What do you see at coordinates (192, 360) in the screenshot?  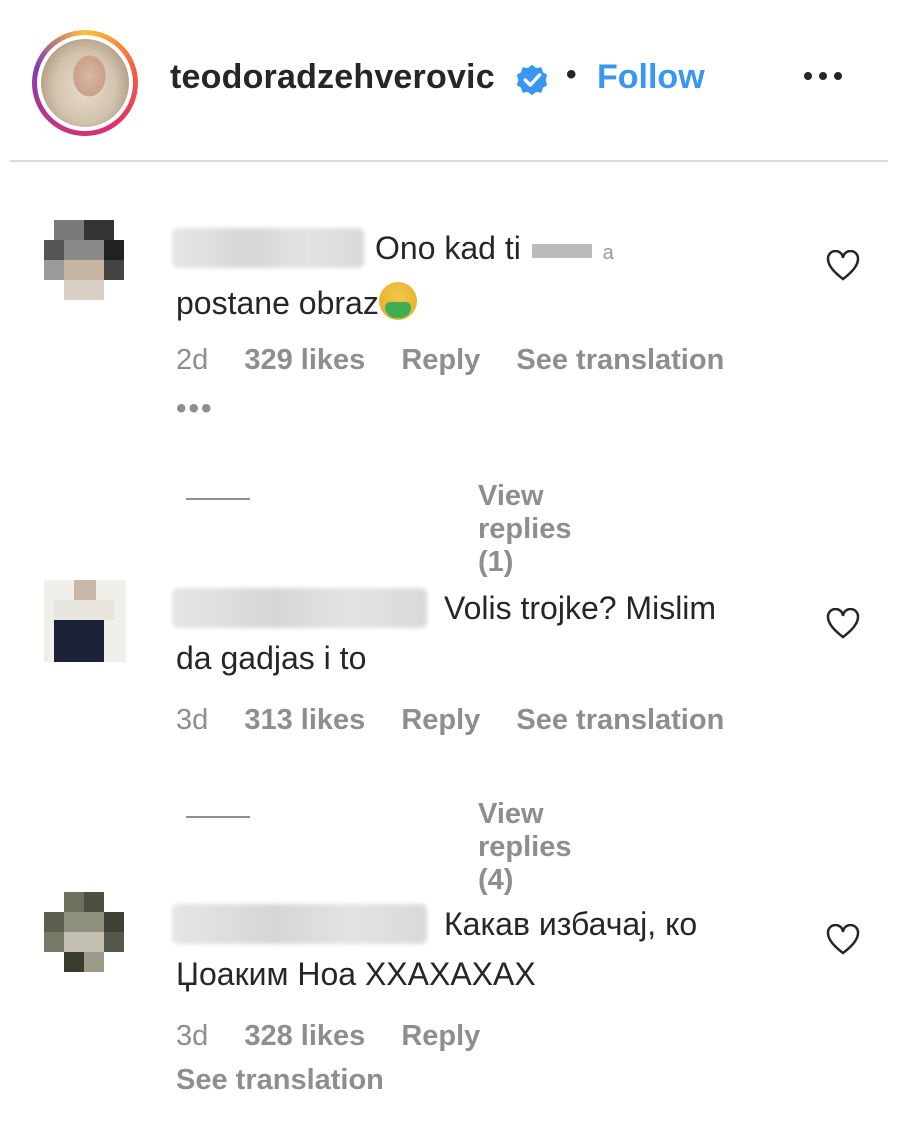 I see `comment-time: 2d` at bounding box center [192, 360].